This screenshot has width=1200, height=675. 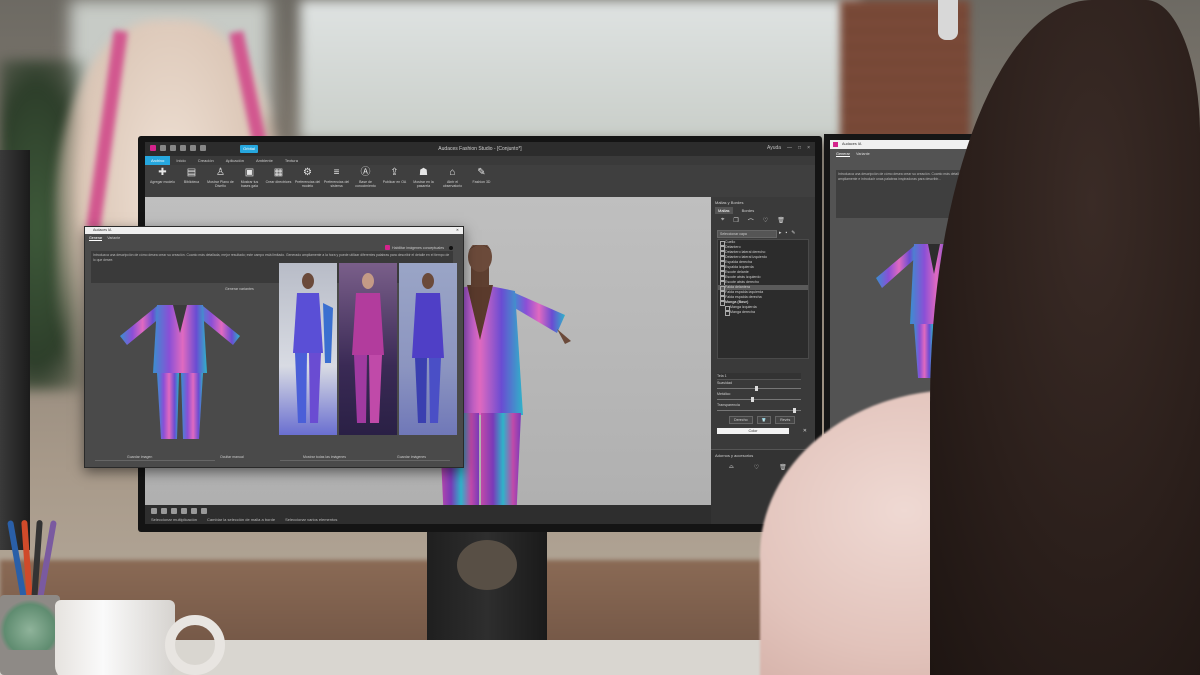 I want to click on coffee-cup-handle, so click(x=195, y=645).